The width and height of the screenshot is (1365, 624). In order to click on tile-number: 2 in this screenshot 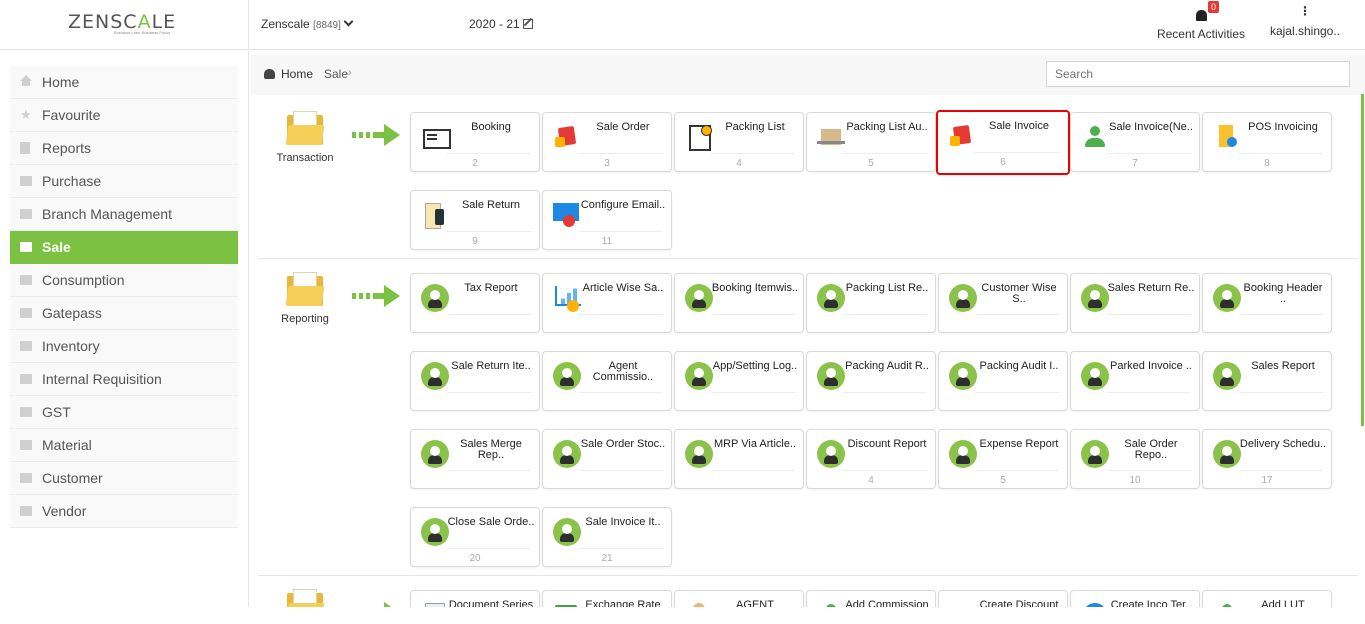, I will do `click(475, 163)`.